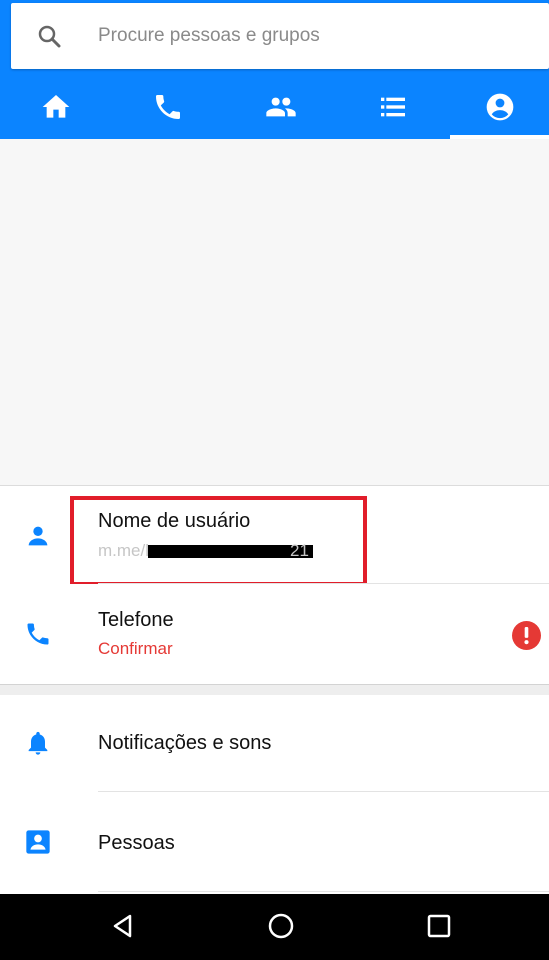 Image resolution: width=549 pixels, height=960 pixels. Describe the element at coordinates (38, 536) in the screenshot. I see `person-icon` at that location.